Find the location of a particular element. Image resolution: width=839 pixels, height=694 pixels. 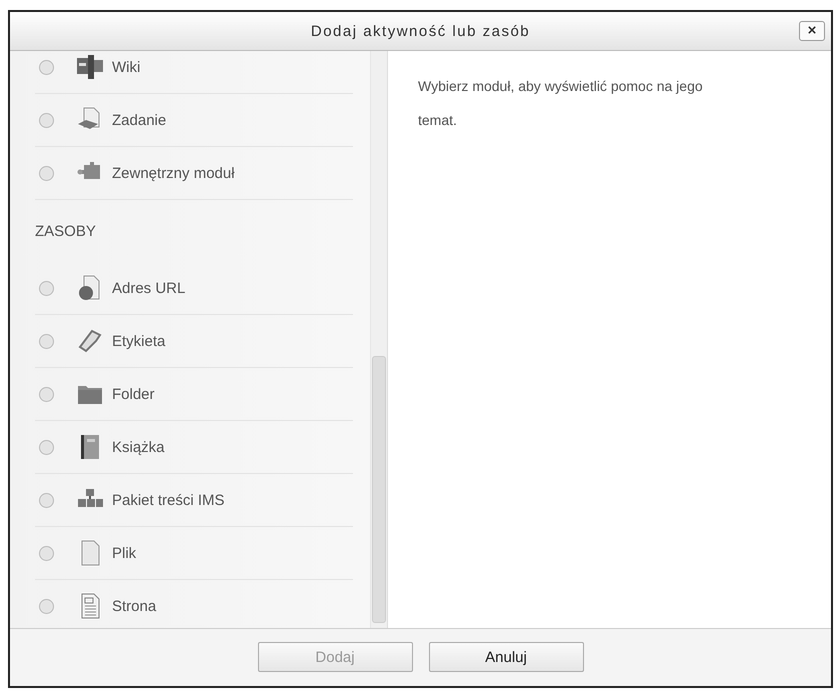

toolbar-icon is located at coordinates (90, 67).